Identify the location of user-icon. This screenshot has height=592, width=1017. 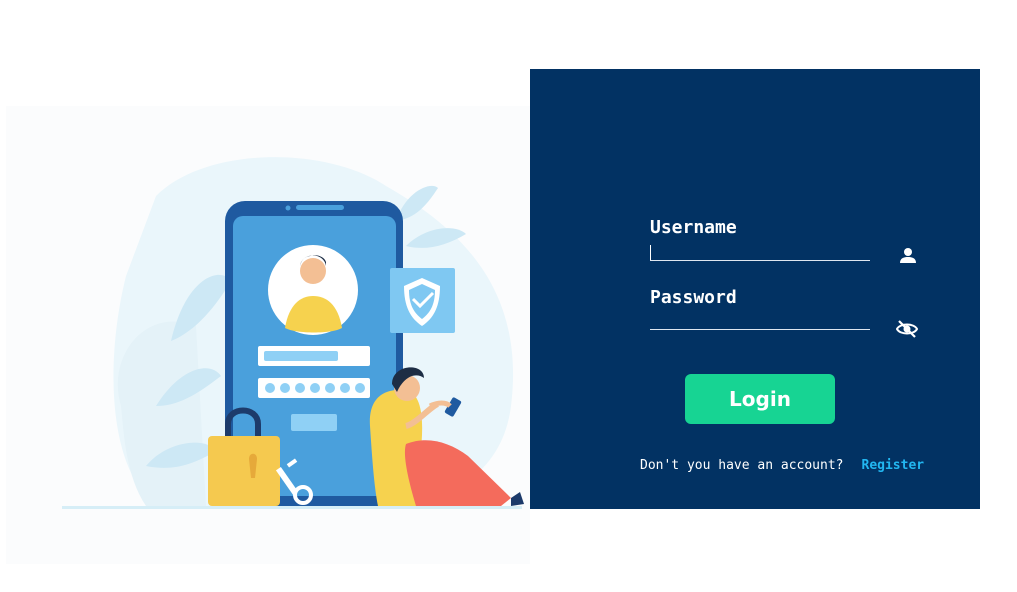
(908, 256).